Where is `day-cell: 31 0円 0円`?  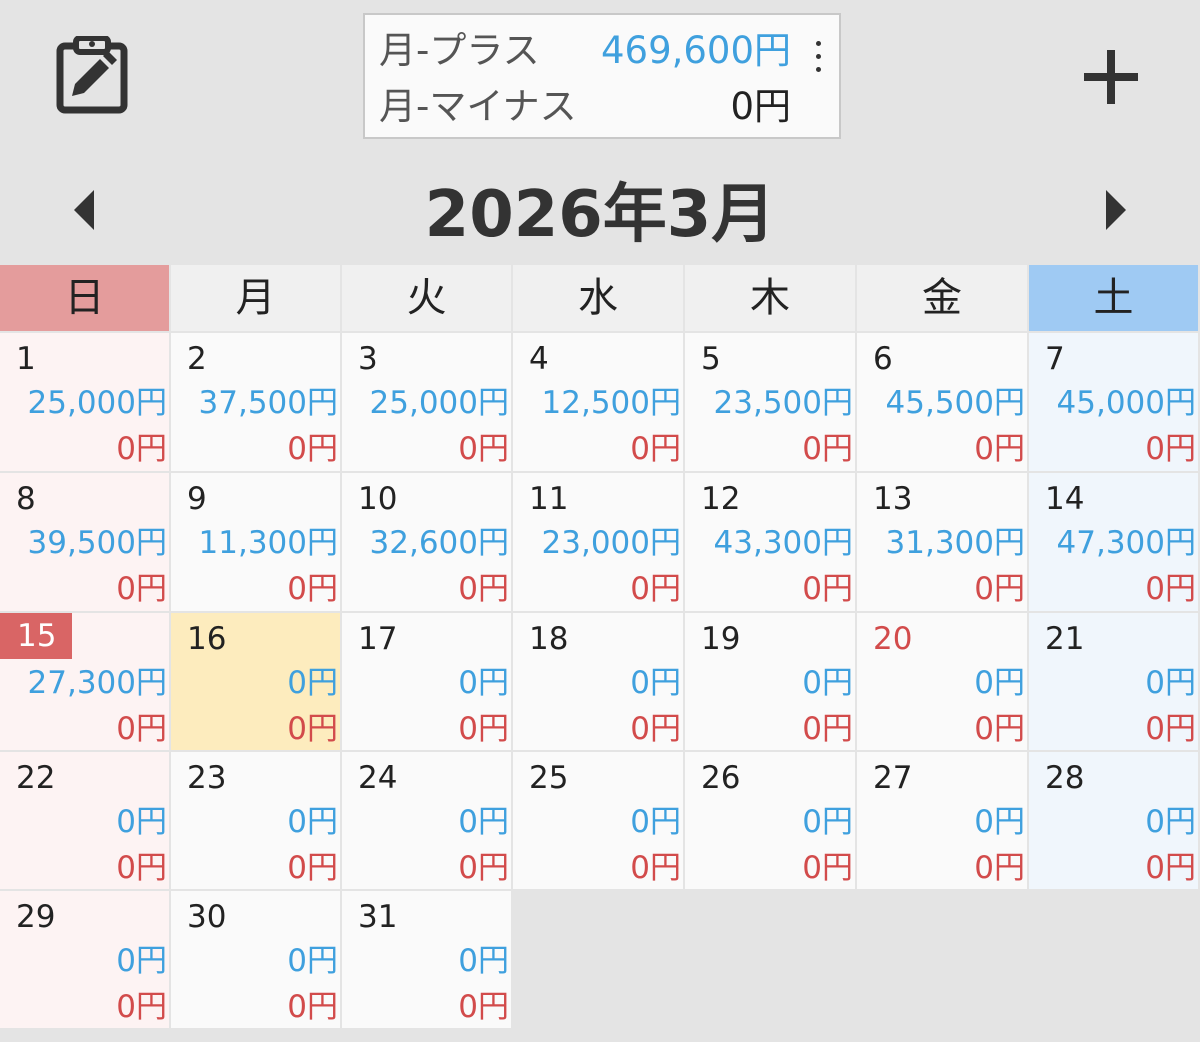 day-cell: 31 0円 0円 is located at coordinates (427, 960).